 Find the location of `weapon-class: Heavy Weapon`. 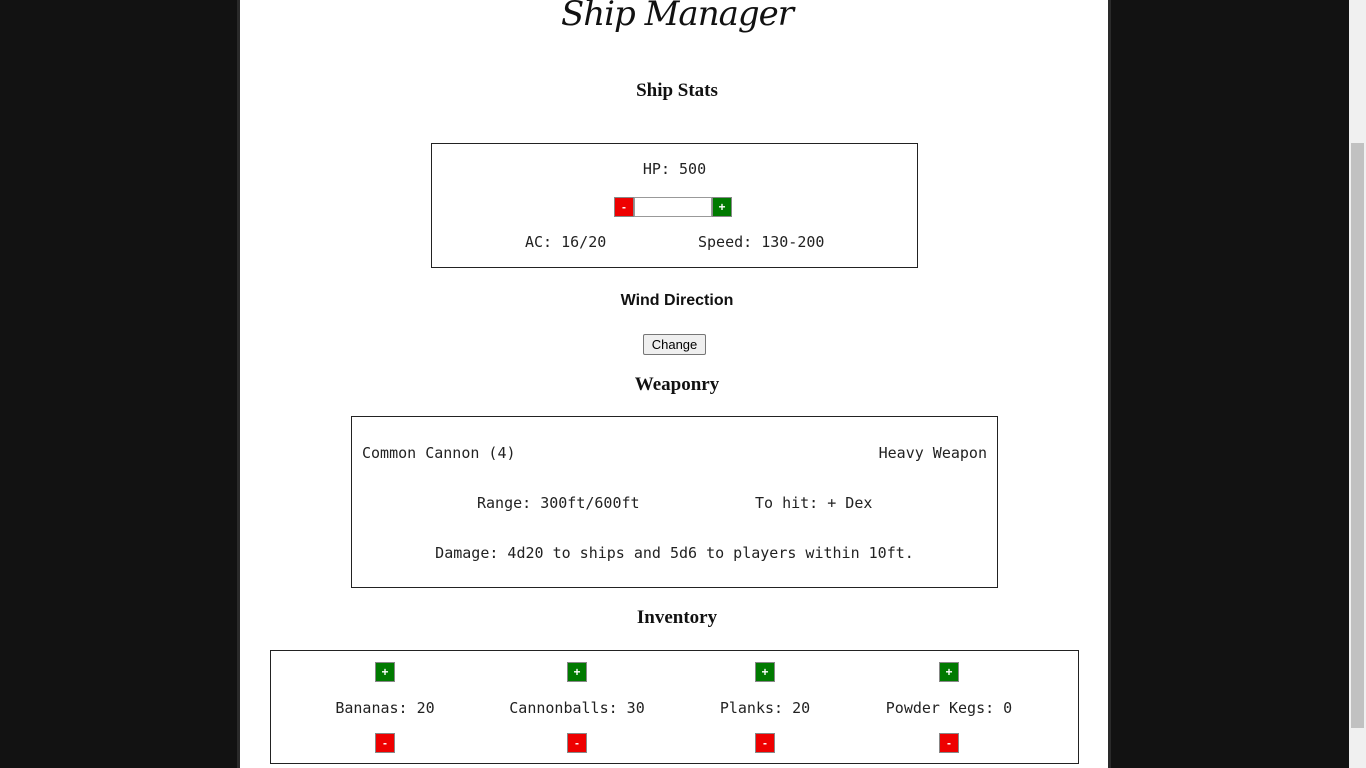

weapon-class: Heavy Weapon is located at coordinates (932, 453).